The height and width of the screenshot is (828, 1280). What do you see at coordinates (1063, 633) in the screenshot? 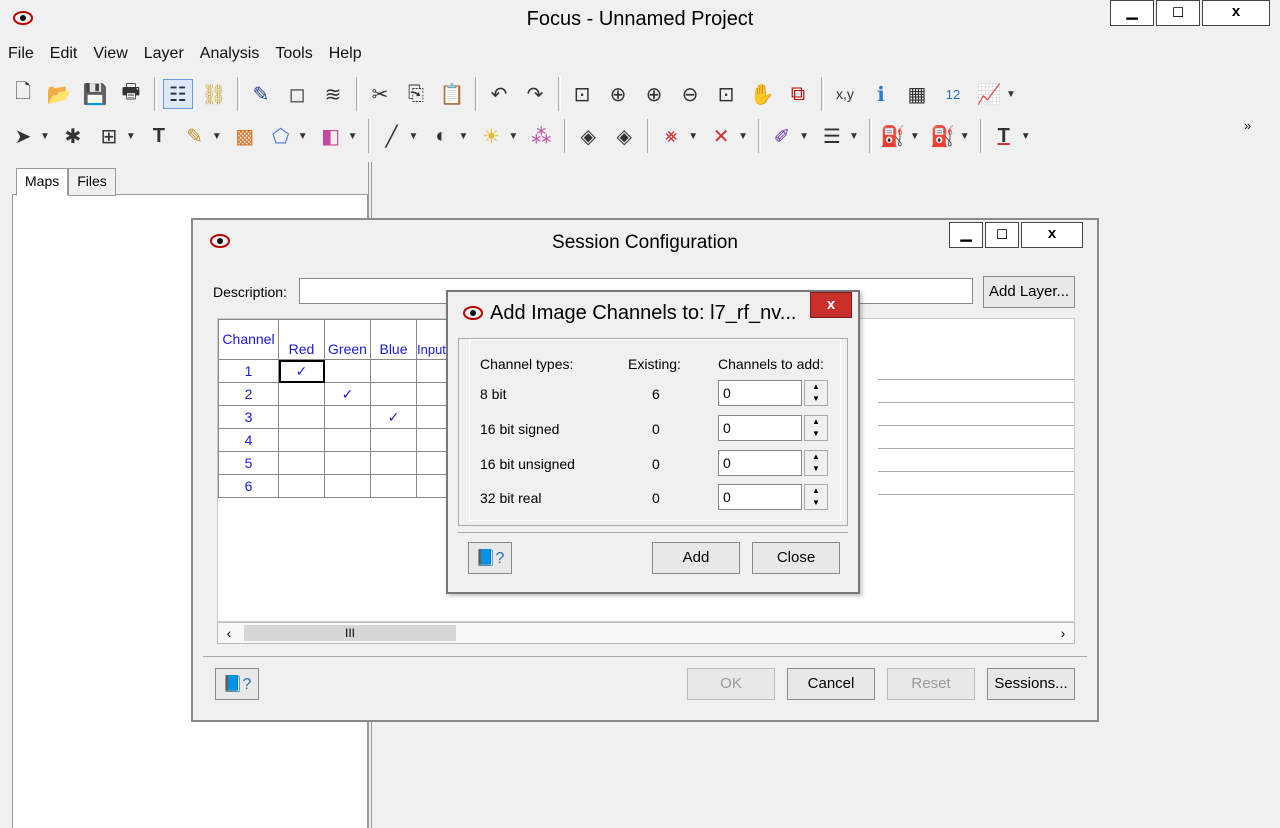
I see `scroll-right-icon: ›` at bounding box center [1063, 633].